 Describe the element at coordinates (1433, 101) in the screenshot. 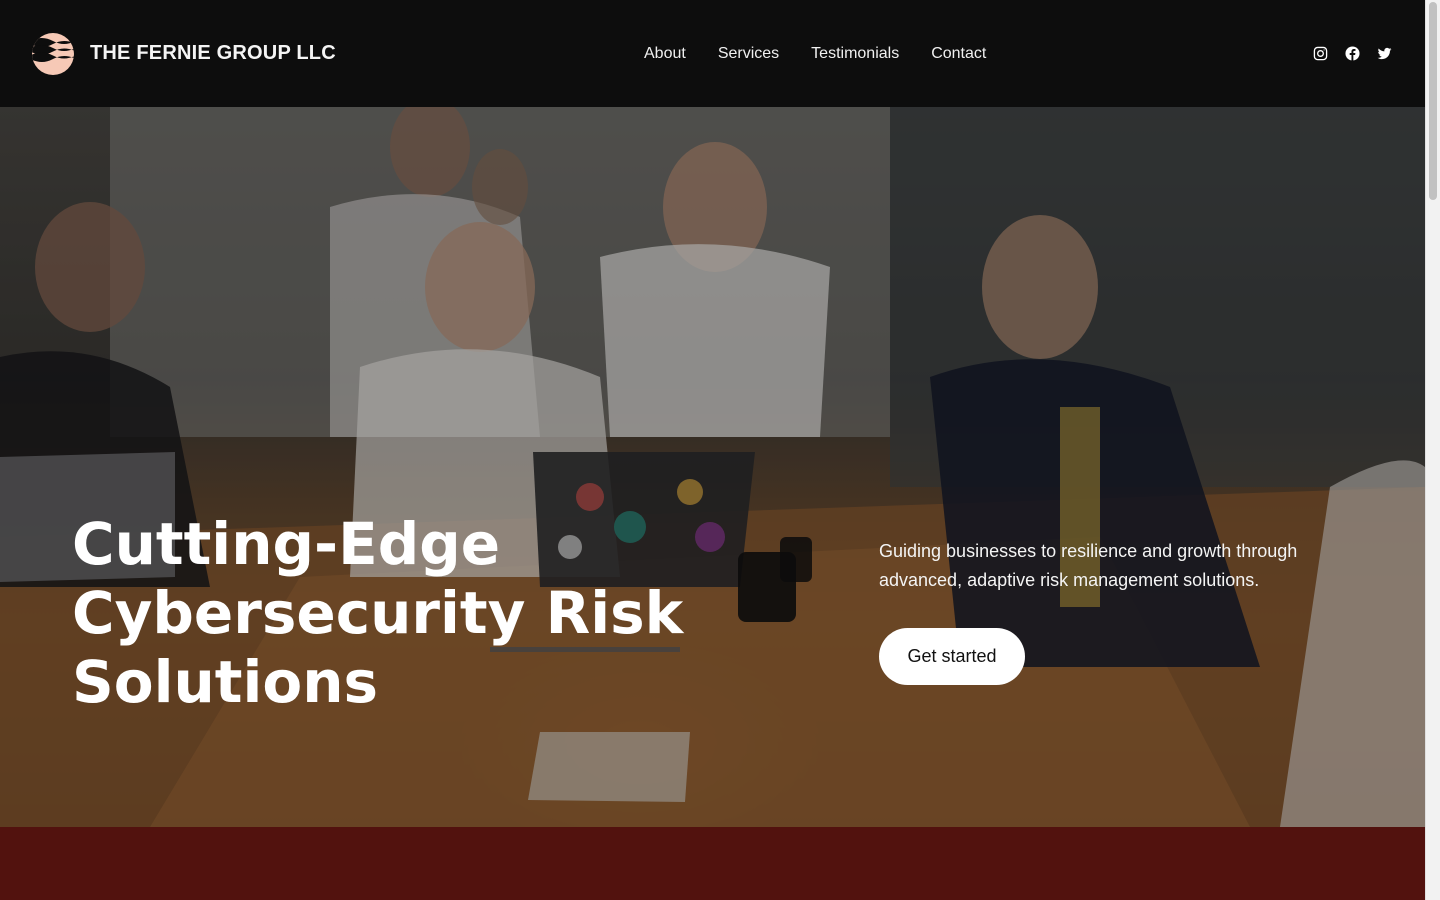

I see `scrollbar-thumb` at that location.